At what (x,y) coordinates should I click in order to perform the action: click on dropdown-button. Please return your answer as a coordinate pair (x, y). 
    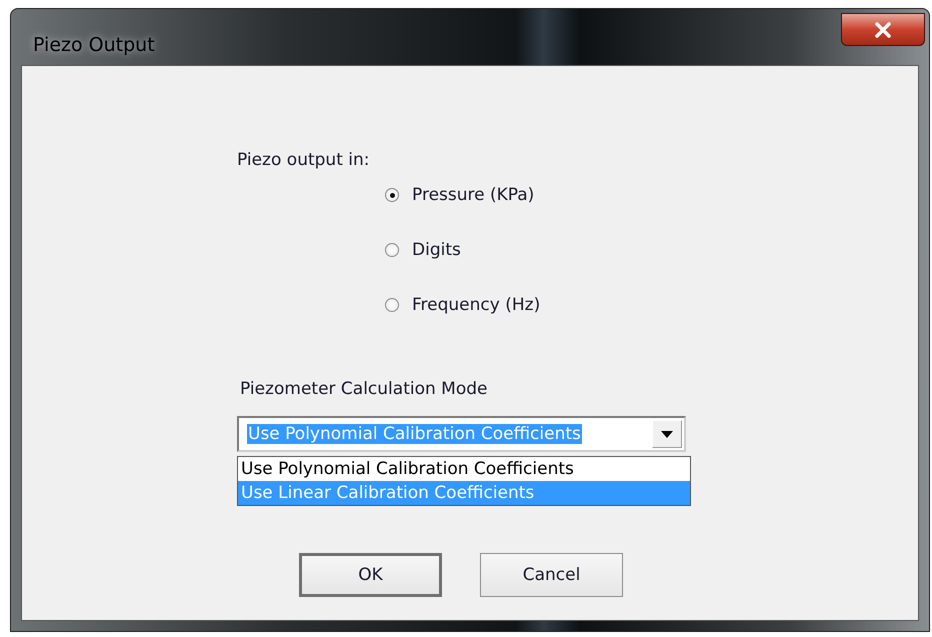
    Looking at the image, I should click on (667, 434).